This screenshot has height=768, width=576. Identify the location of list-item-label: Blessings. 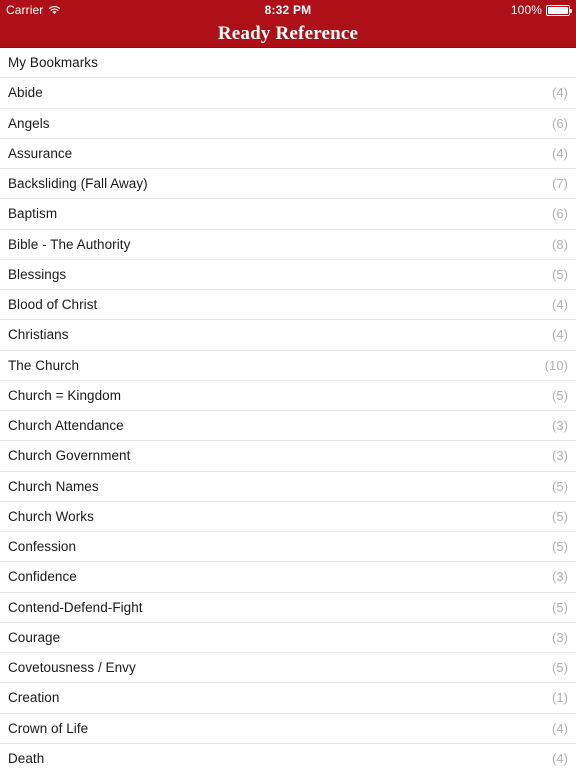
(37, 274).